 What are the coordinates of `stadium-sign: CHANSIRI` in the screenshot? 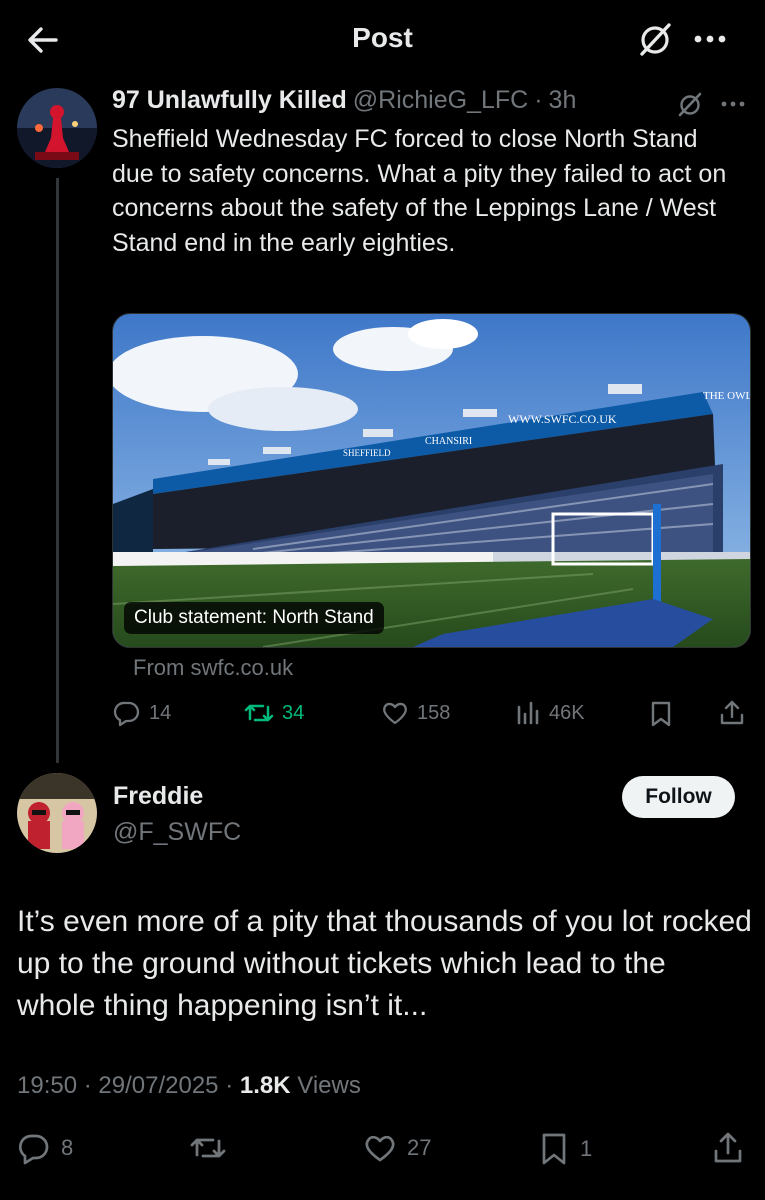 It's located at (448, 441).